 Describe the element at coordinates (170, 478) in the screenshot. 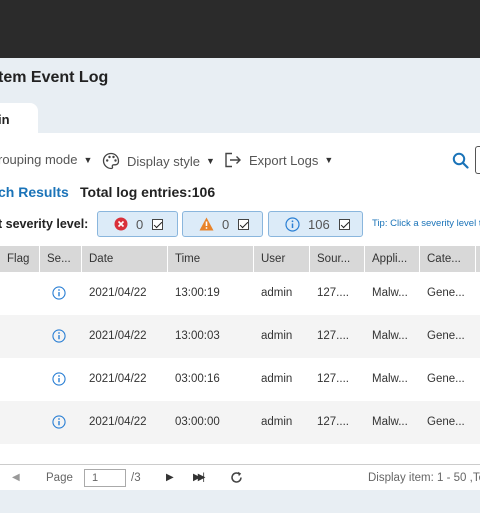

I see `next-page-icon: ▶` at that location.